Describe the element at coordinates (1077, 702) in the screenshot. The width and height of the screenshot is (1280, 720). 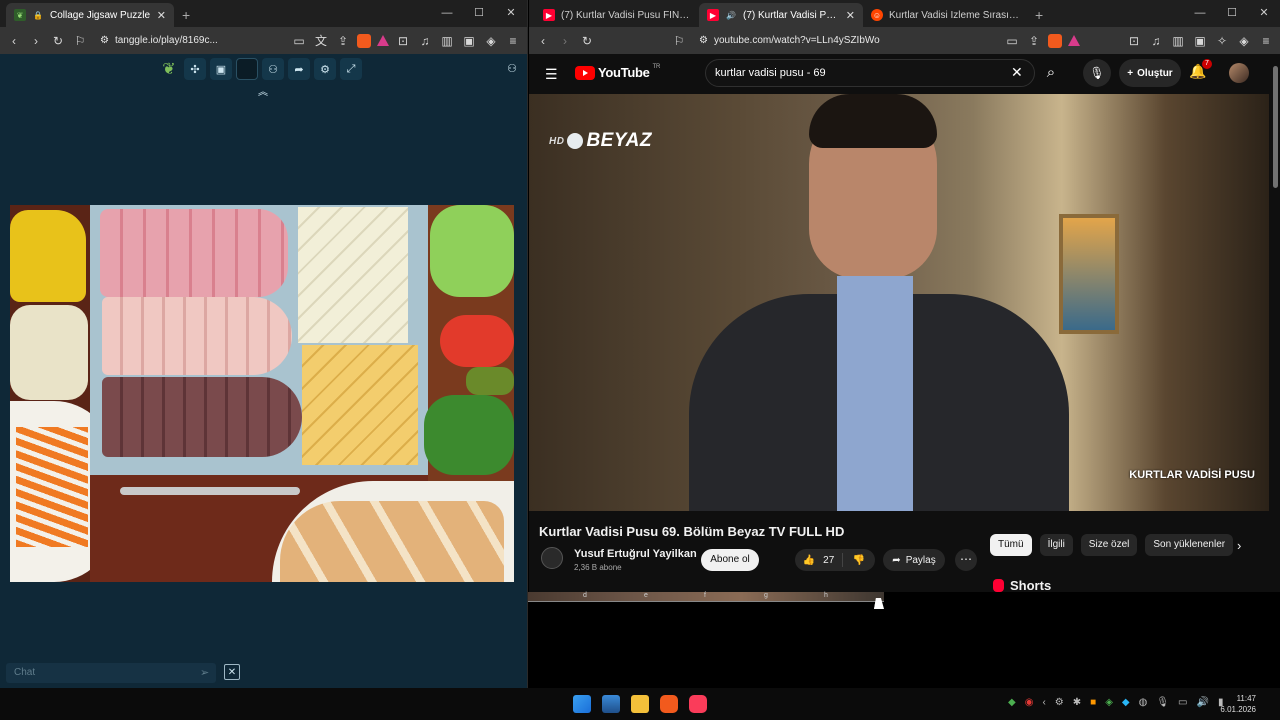
I see `tray-bluetooth-icon: ✱` at that location.